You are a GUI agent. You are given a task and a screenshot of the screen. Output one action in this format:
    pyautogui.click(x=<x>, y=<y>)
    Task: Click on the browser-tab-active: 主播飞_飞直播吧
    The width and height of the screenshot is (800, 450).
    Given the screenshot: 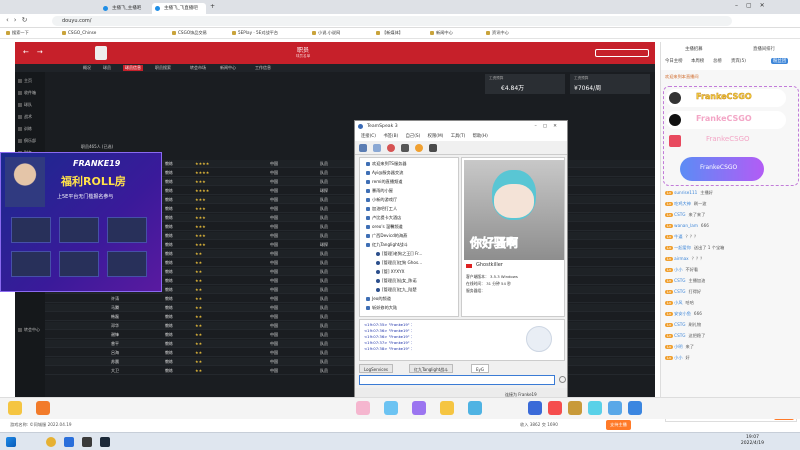 What is the action you would take?
    pyautogui.click(x=179, y=8)
    